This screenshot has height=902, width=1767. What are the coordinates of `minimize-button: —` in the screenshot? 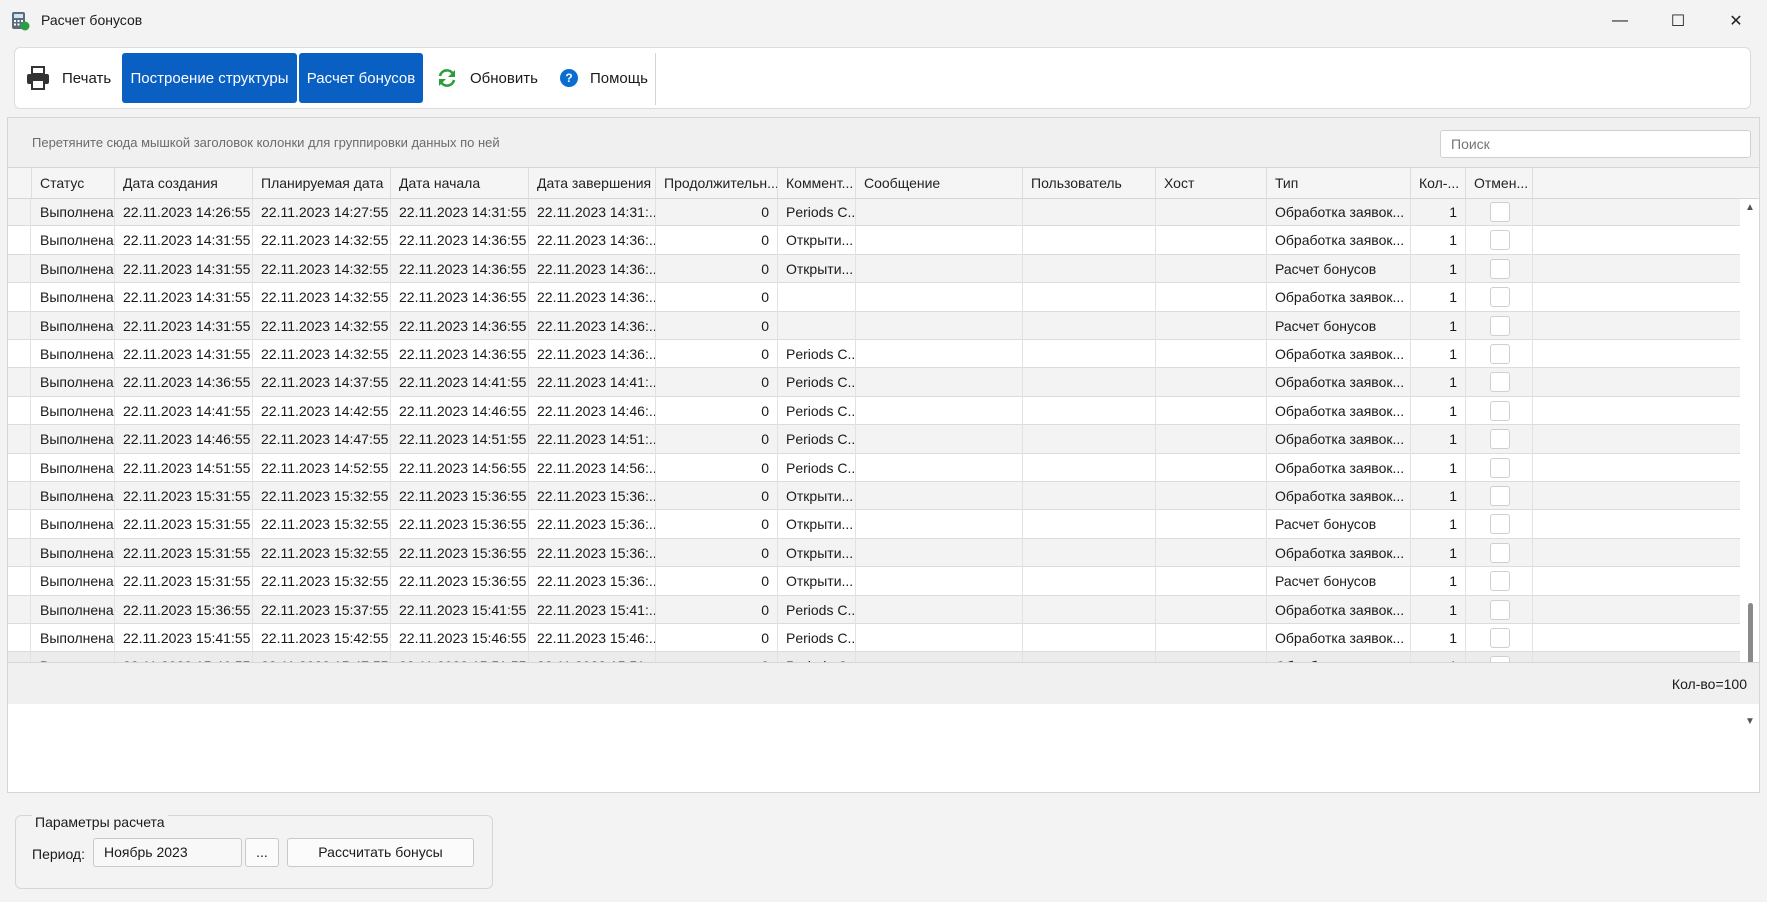 It's located at (1620, 21).